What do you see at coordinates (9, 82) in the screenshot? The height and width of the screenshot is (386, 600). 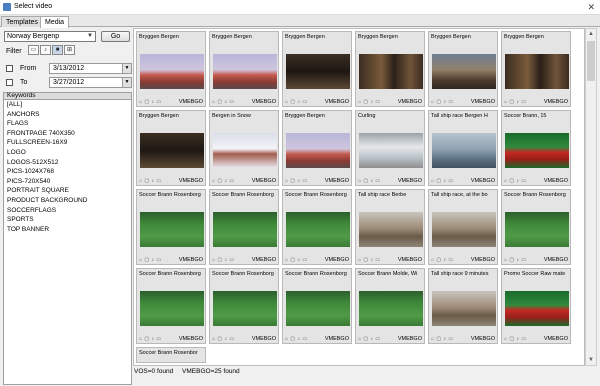 I see `date-to-checkbox` at bounding box center [9, 82].